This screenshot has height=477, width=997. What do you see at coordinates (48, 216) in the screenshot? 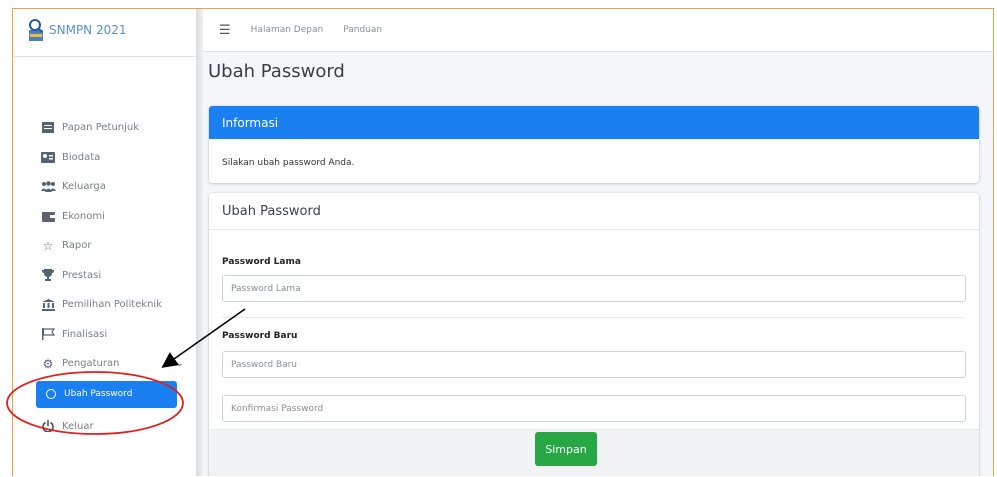
I see `wallet-icon` at bounding box center [48, 216].